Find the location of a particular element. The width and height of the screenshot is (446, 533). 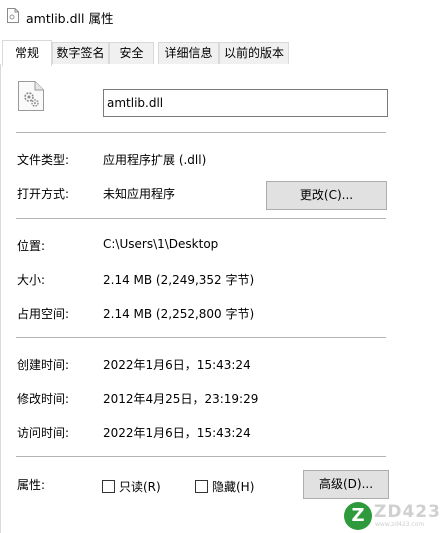

window-title: amtlib.dll 属性 is located at coordinates (70, 18).